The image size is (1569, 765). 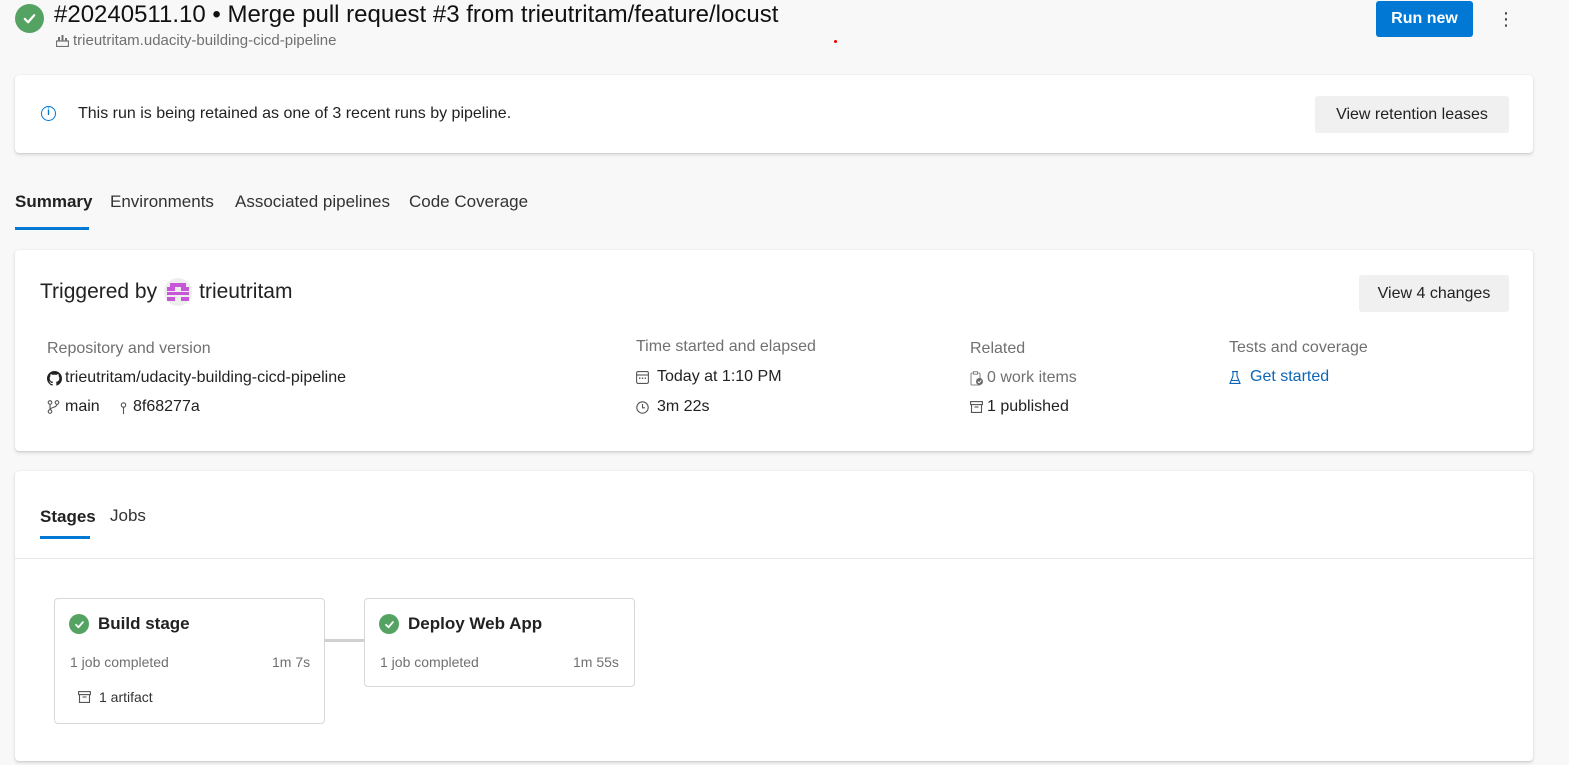 I want to click on stage-title-build: Build stage, so click(x=129, y=624).